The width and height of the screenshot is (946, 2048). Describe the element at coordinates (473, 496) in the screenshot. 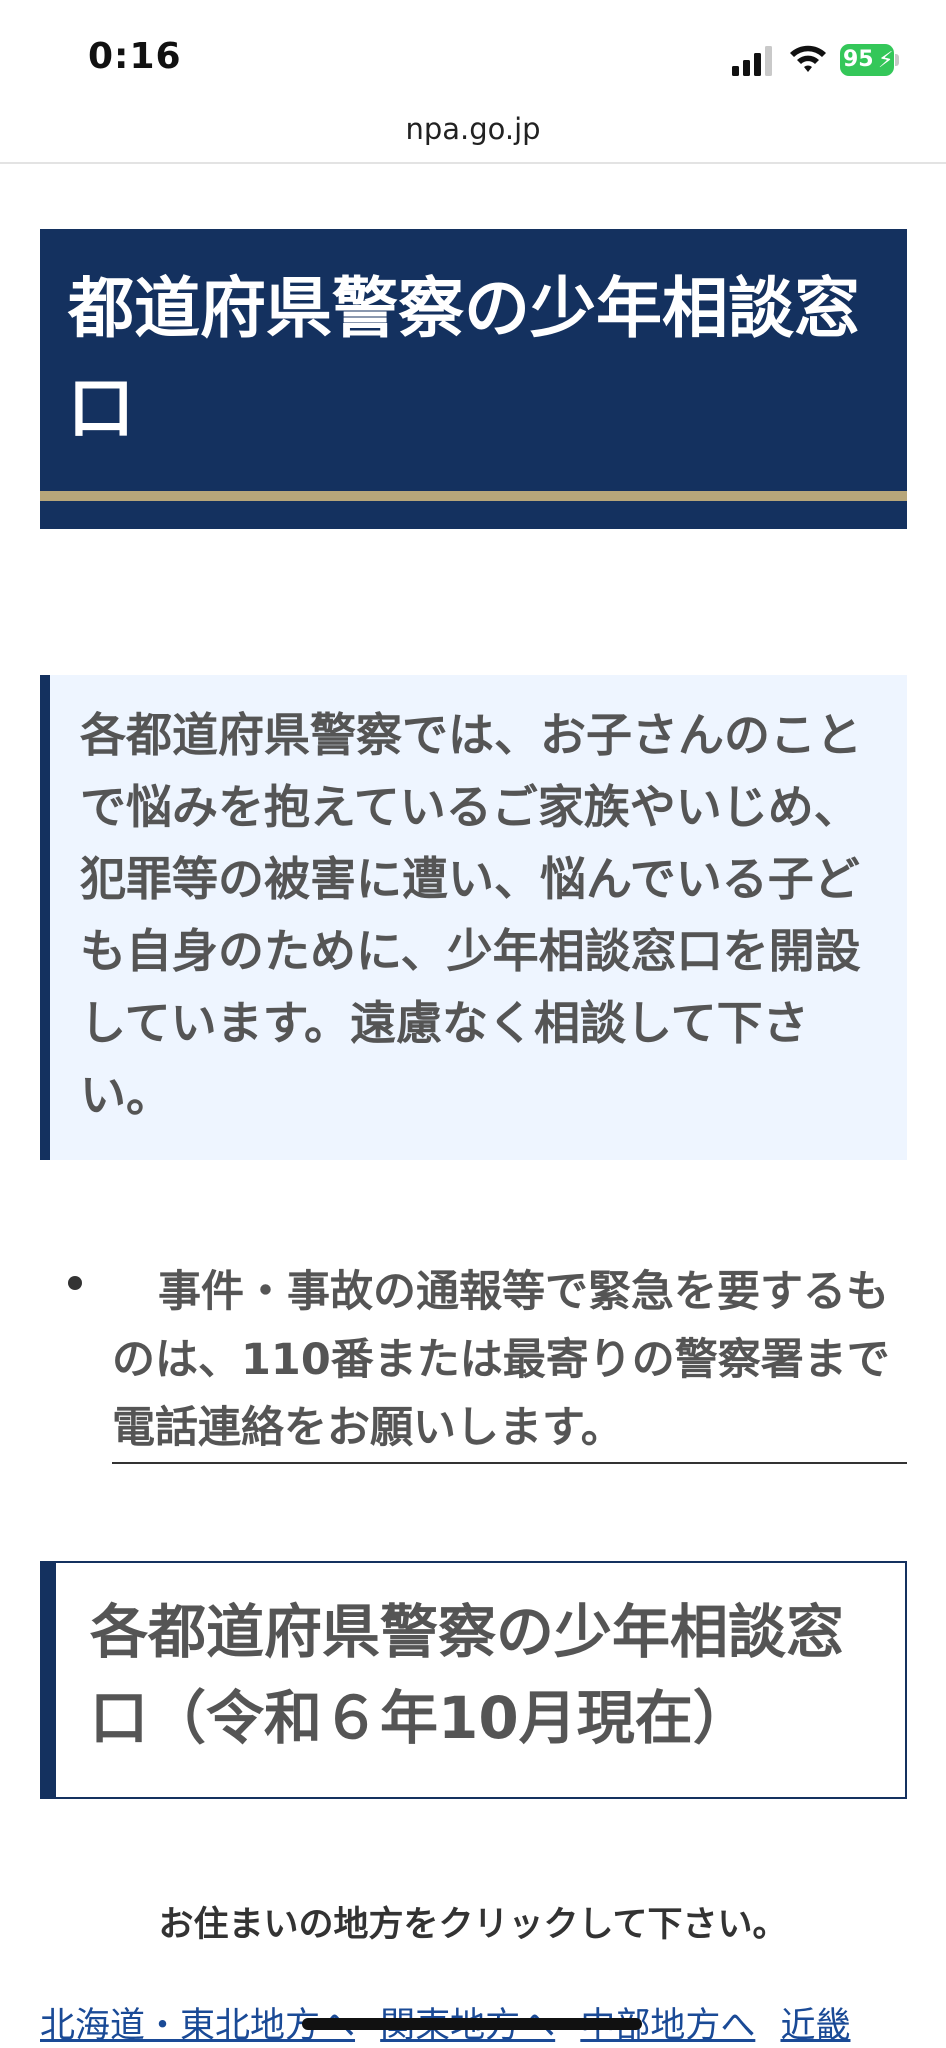

I see `title-stripe` at that location.